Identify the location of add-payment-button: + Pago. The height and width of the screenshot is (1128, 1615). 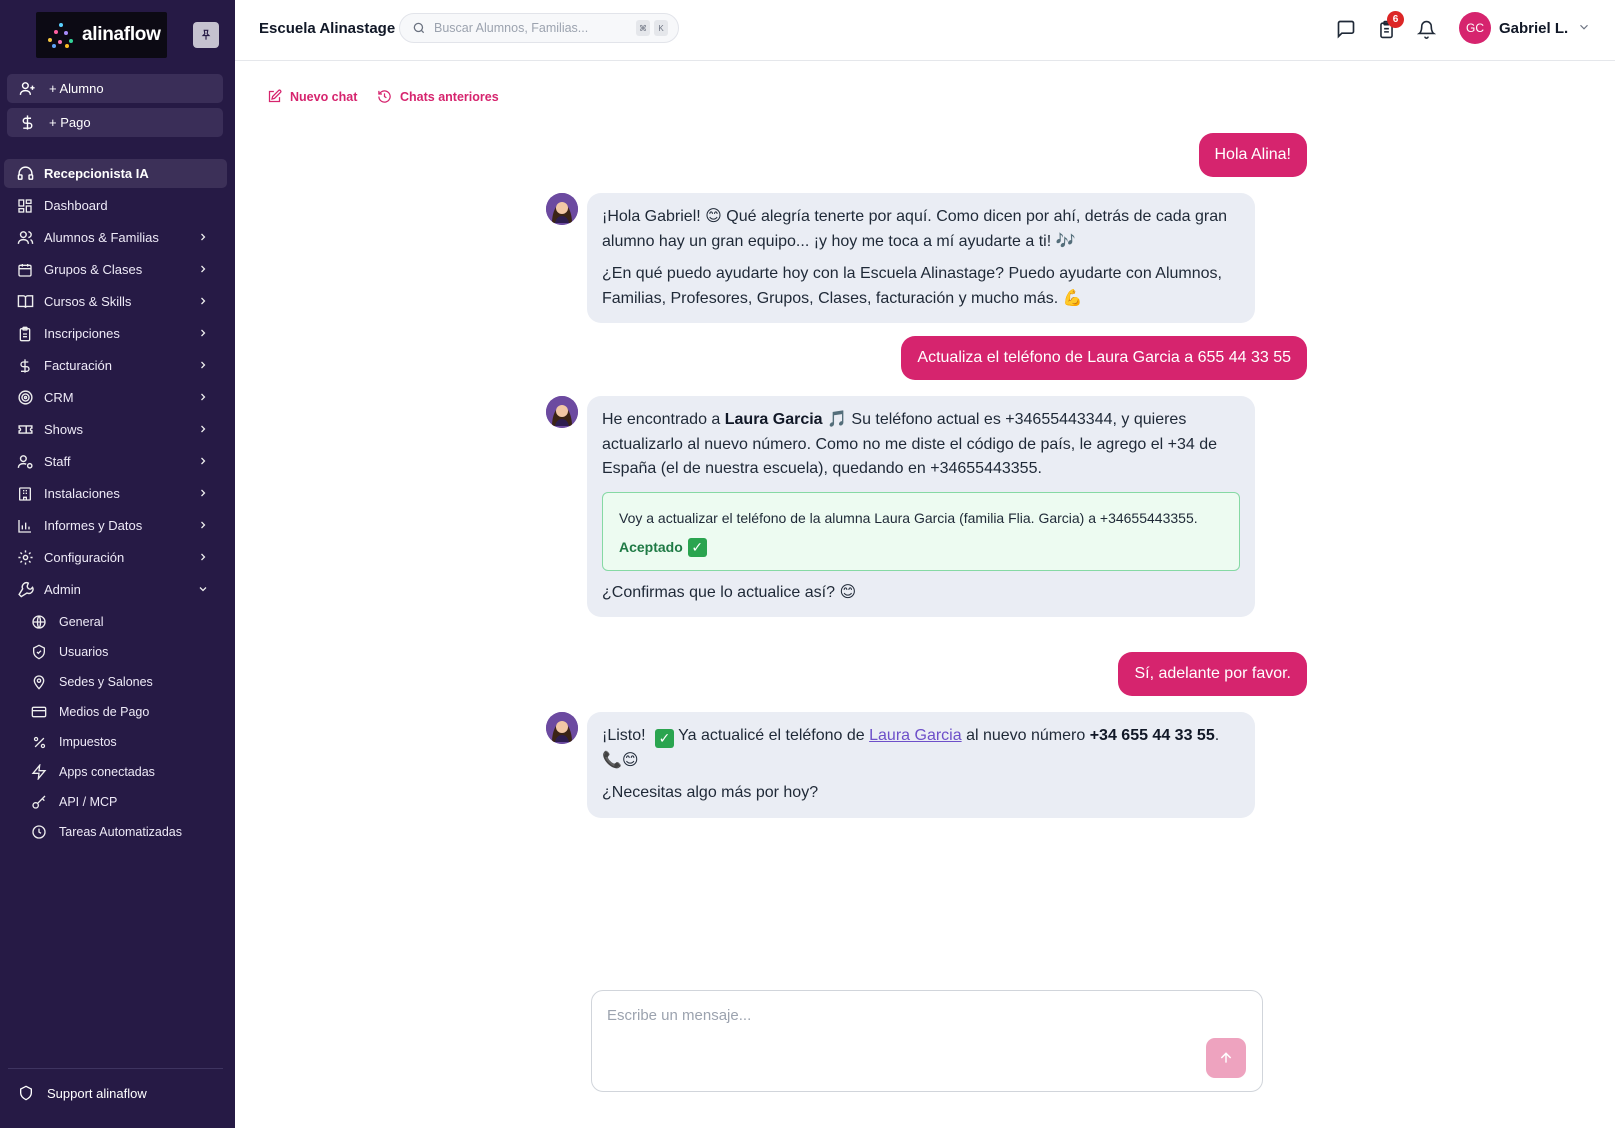
(115, 122).